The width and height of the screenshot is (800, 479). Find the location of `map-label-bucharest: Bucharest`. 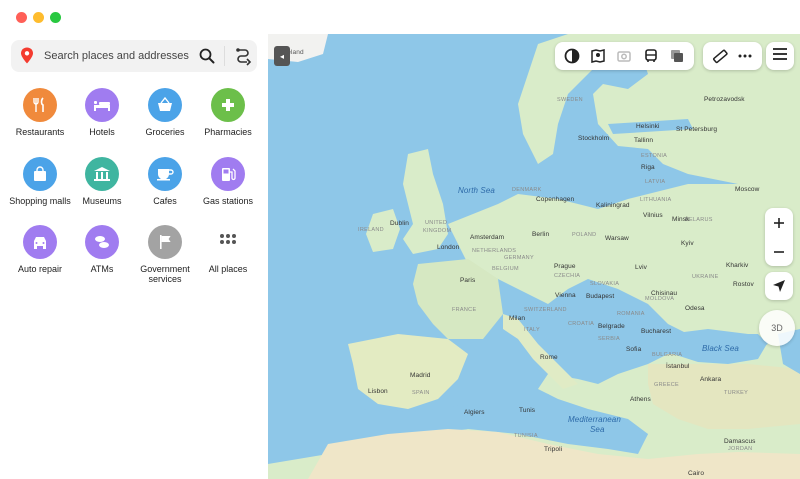

map-label-bucharest: Bucharest is located at coordinates (656, 331).